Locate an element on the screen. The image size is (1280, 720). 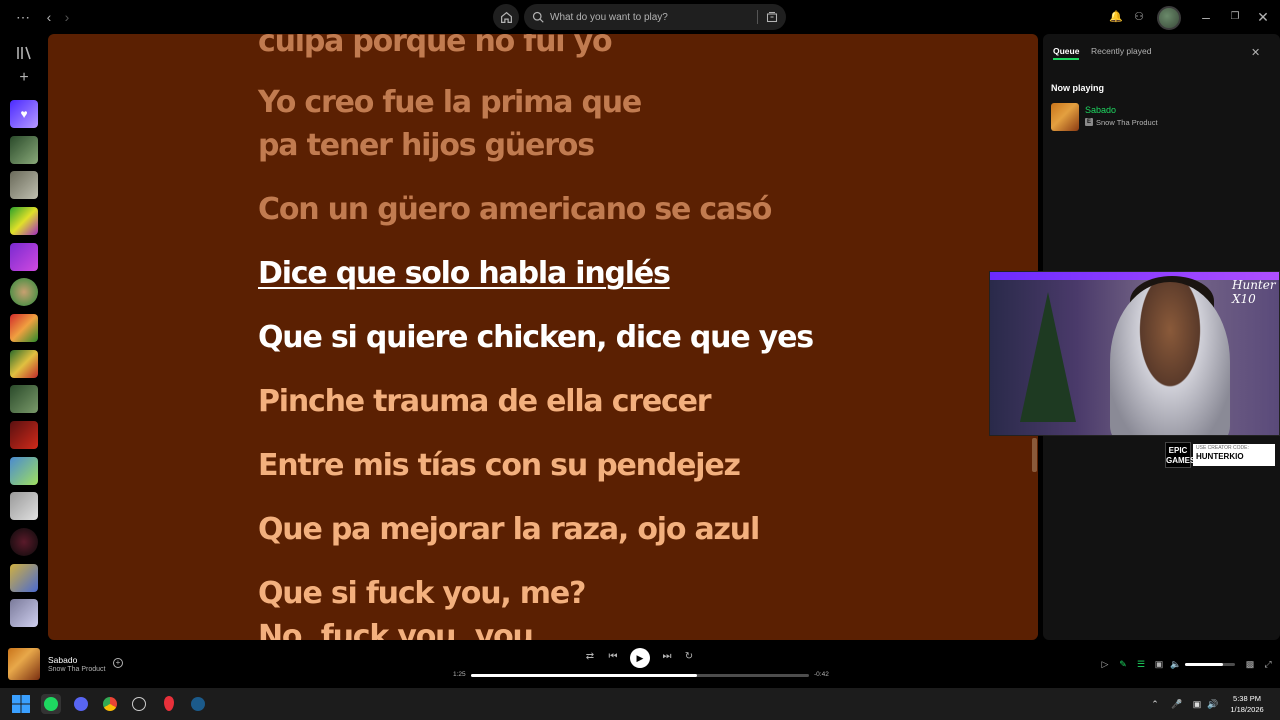
friends-icon: ⚇ is located at coordinates (1139, 17).